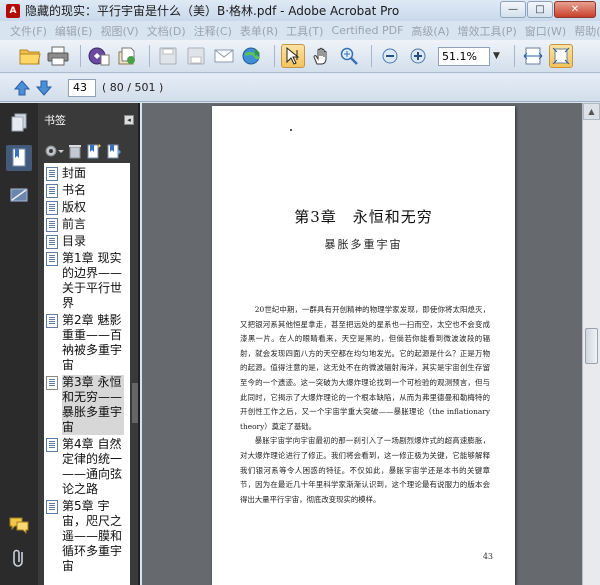 This screenshot has height=585, width=600. Describe the element at coordinates (13, 10) in the screenshot. I see `acrobat-app-icon: A` at that location.